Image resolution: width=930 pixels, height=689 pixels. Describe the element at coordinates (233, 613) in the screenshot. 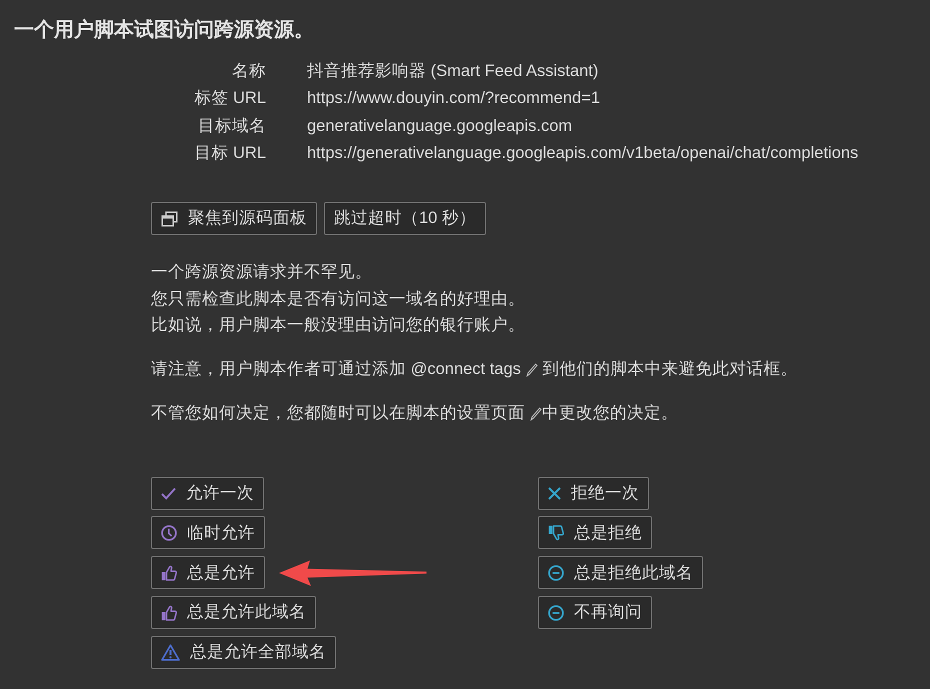

I see `allow-domain-button: 总是允许此域名` at that location.